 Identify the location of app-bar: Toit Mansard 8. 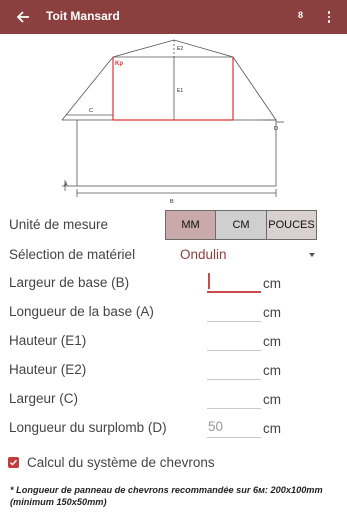
(173, 17).